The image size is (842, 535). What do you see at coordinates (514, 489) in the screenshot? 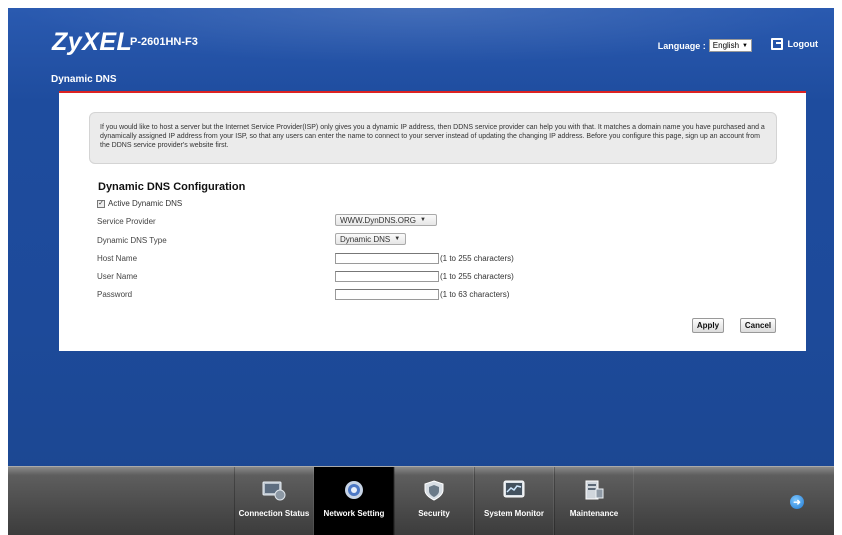
I see `system-monitor-icon` at bounding box center [514, 489].